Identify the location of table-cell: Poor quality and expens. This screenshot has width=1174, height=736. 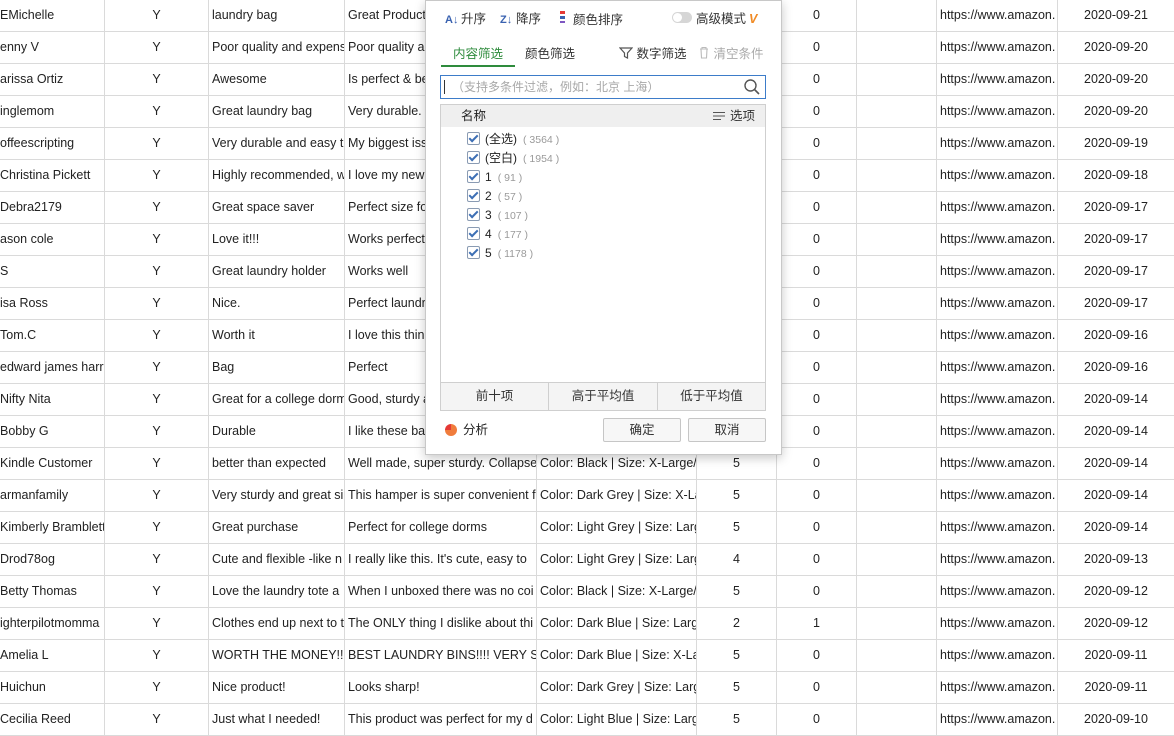
(277, 47).